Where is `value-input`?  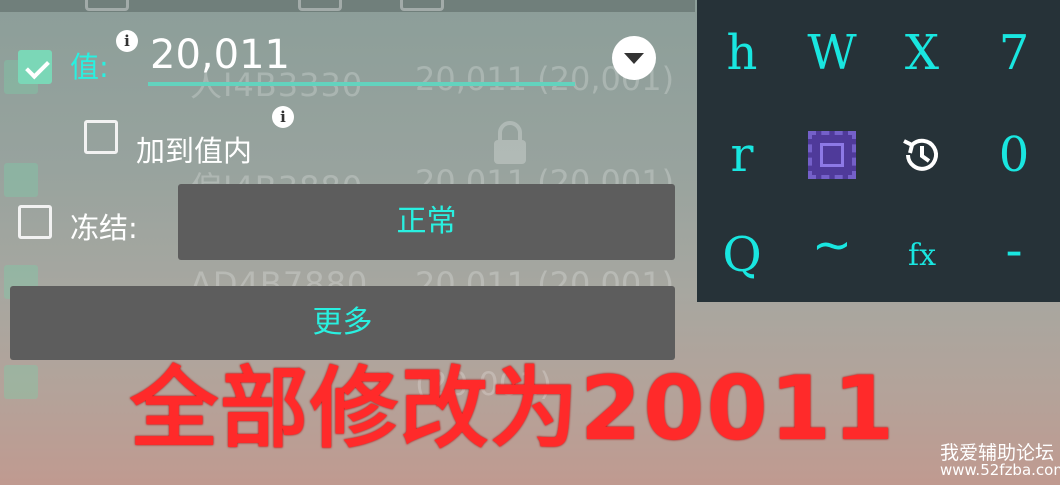 value-input is located at coordinates (361, 57).